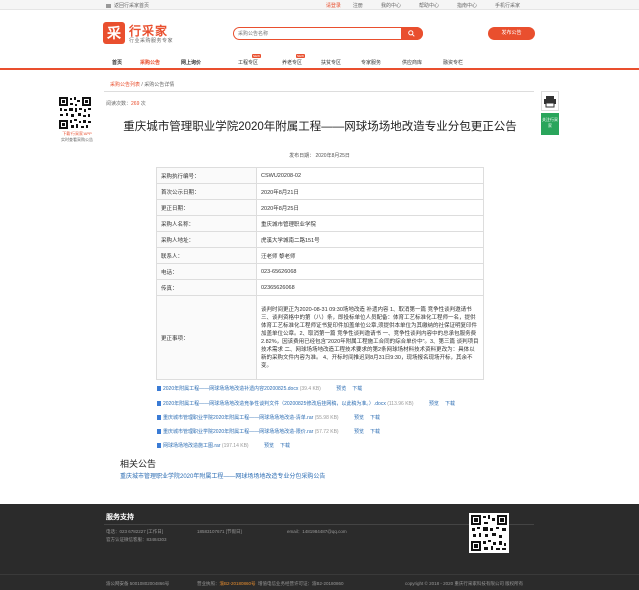 The width and height of the screenshot is (639, 590). What do you see at coordinates (206, 207) in the screenshot?
I see `info-key: 更正日期：` at bounding box center [206, 207].